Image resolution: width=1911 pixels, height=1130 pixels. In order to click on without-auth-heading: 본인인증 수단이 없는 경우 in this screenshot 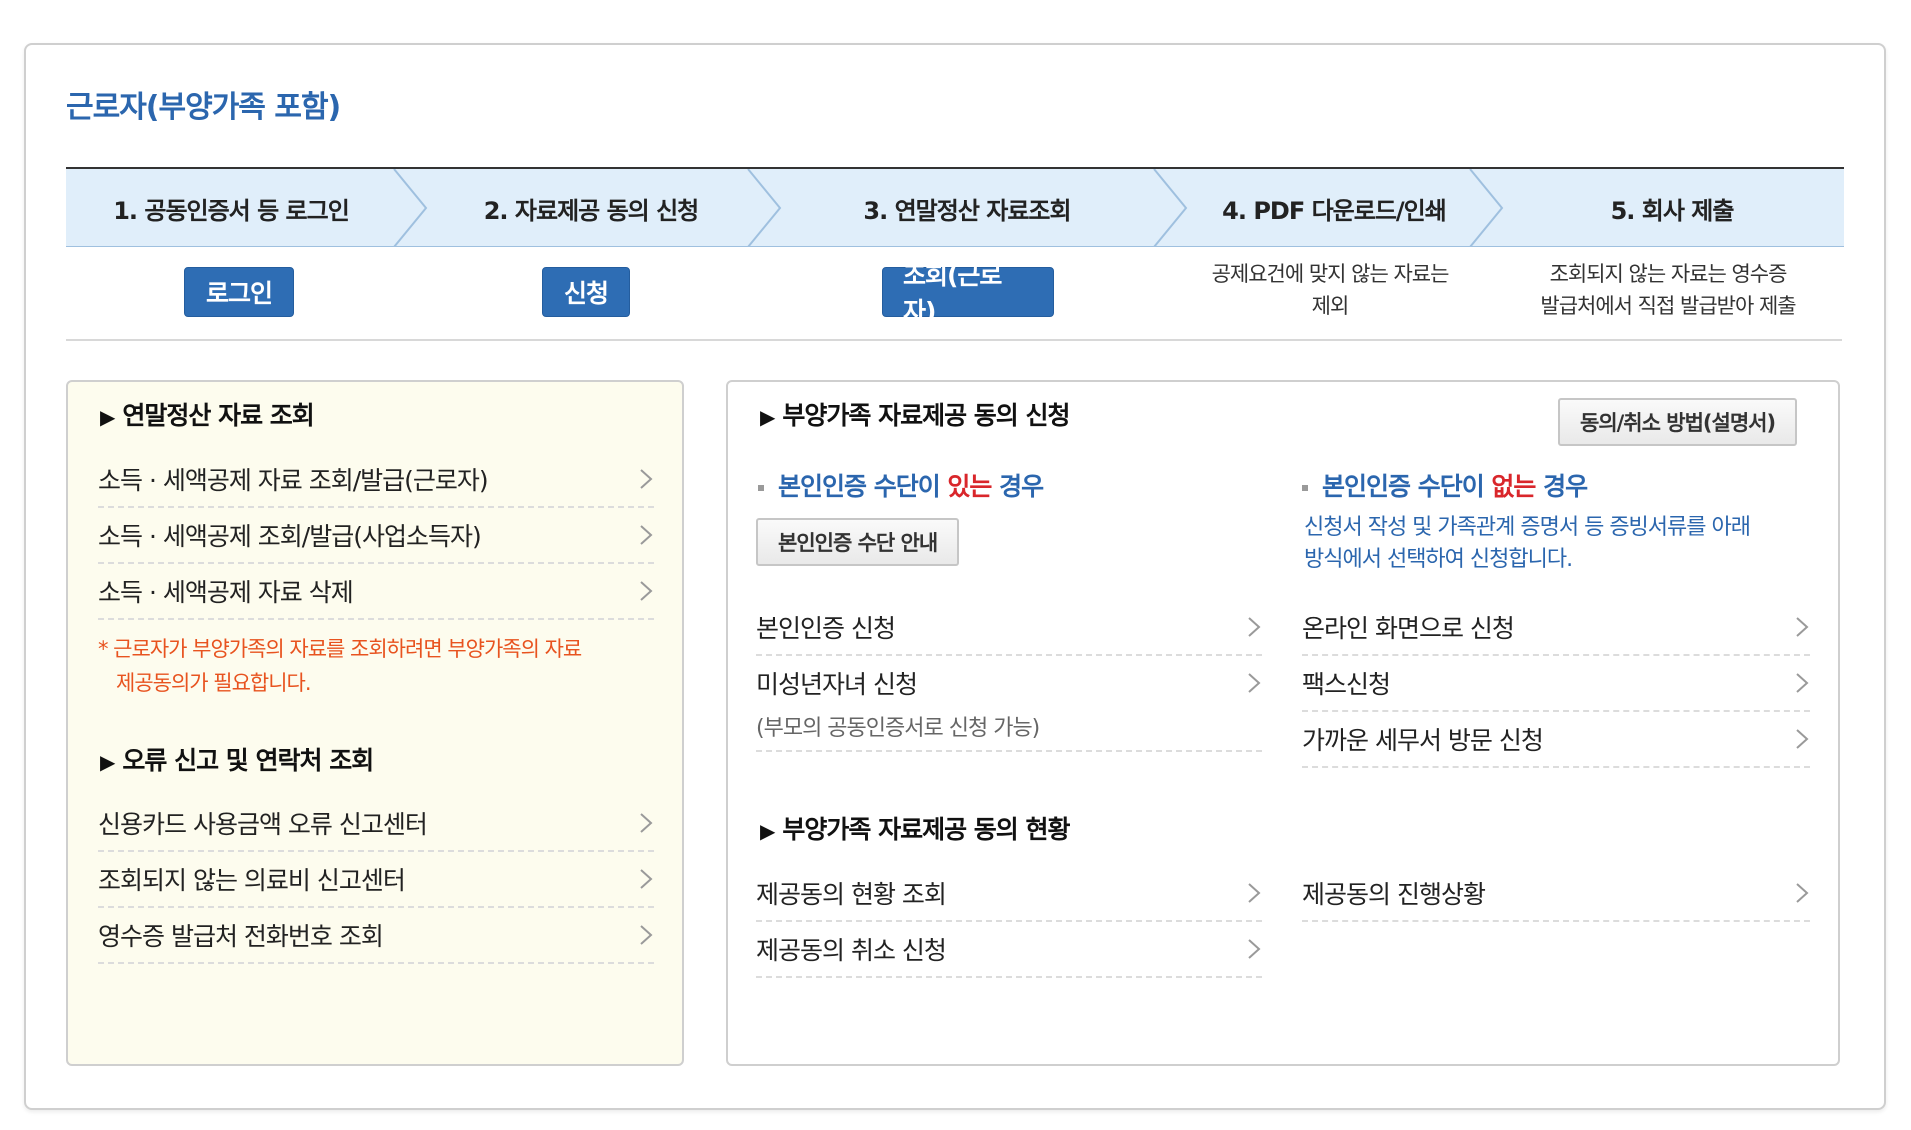, I will do `click(1445, 485)`.